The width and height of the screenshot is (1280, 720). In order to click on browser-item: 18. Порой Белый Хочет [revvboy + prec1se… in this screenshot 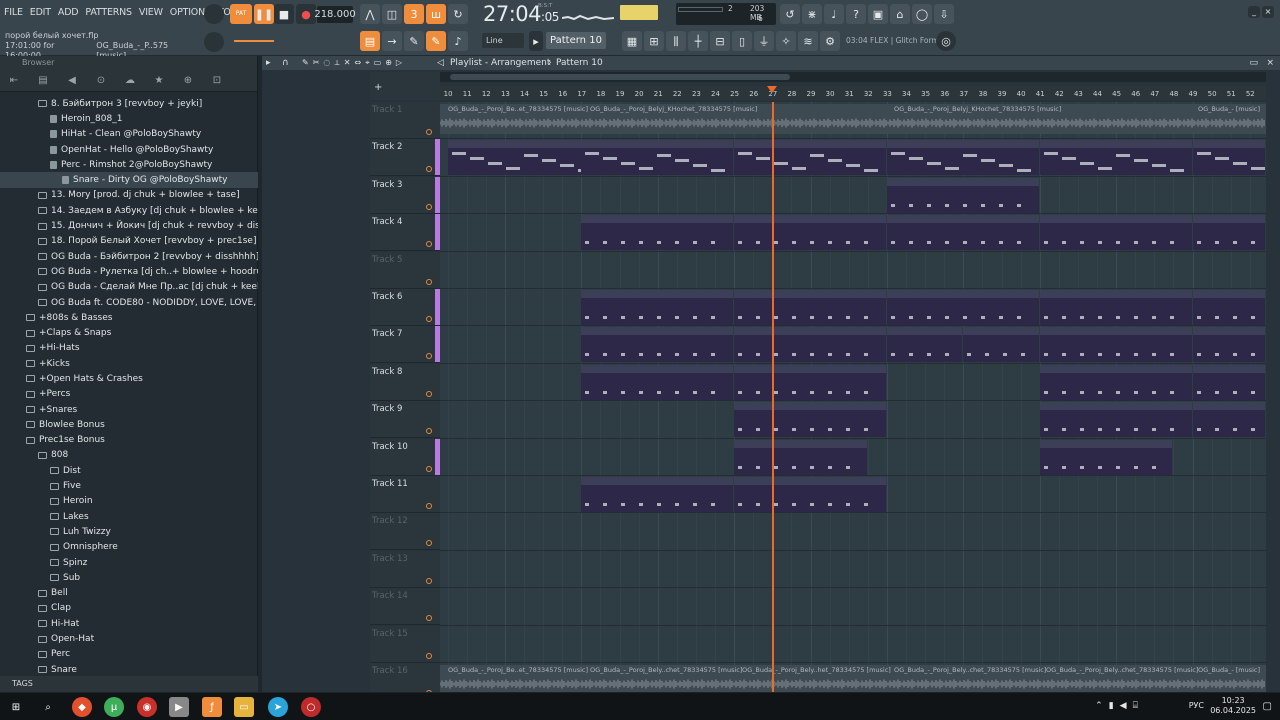, I will do `click(129, 241)`.